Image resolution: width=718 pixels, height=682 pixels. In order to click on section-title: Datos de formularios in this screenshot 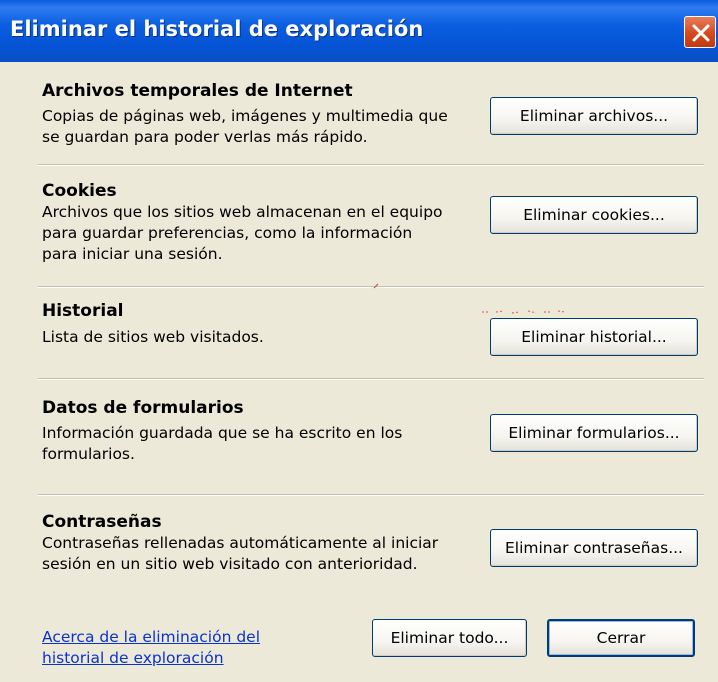, I will do `click(143, 408)`.